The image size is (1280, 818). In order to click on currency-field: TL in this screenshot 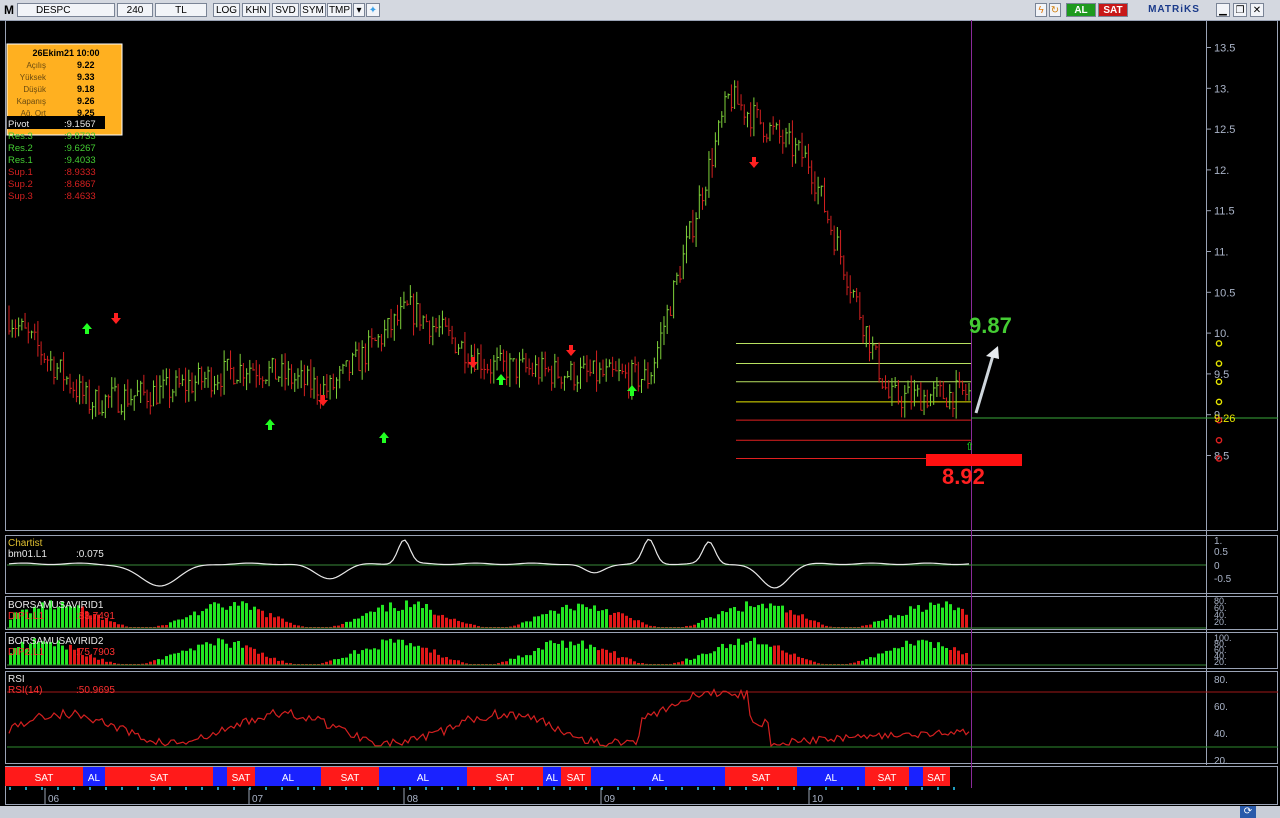, I will do `click(181, 10)`.